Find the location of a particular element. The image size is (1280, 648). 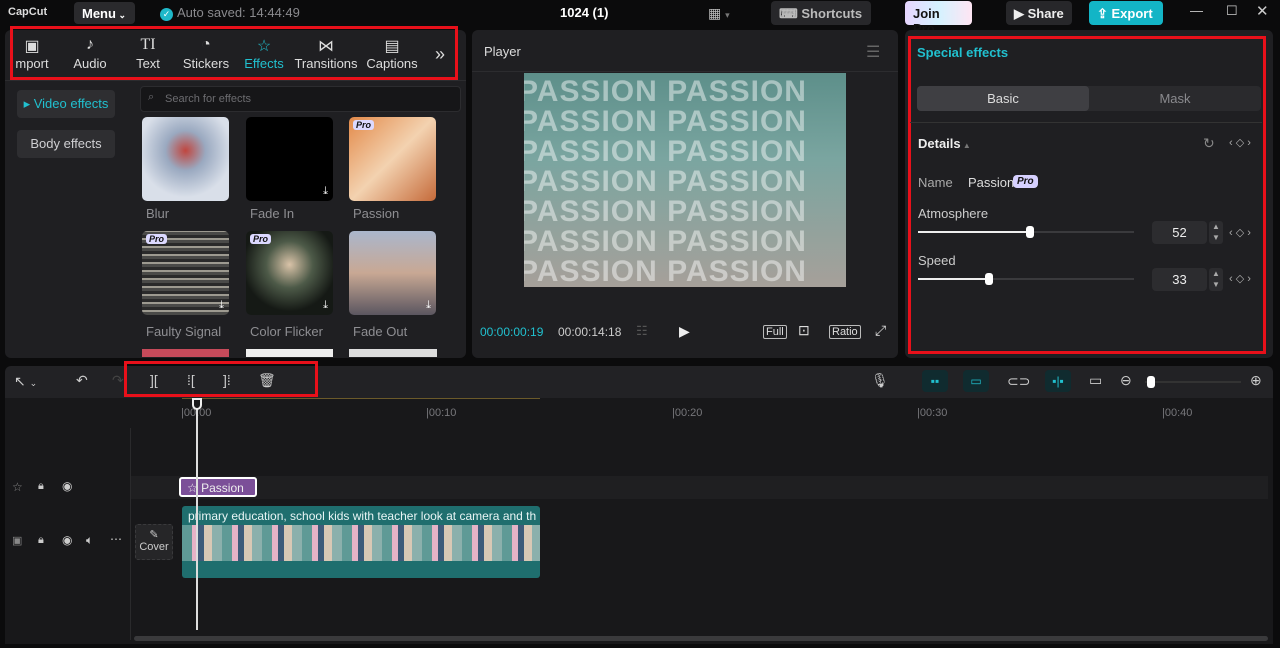

search-input: ⌕ Search for effects is located at coordinates (300, 99).